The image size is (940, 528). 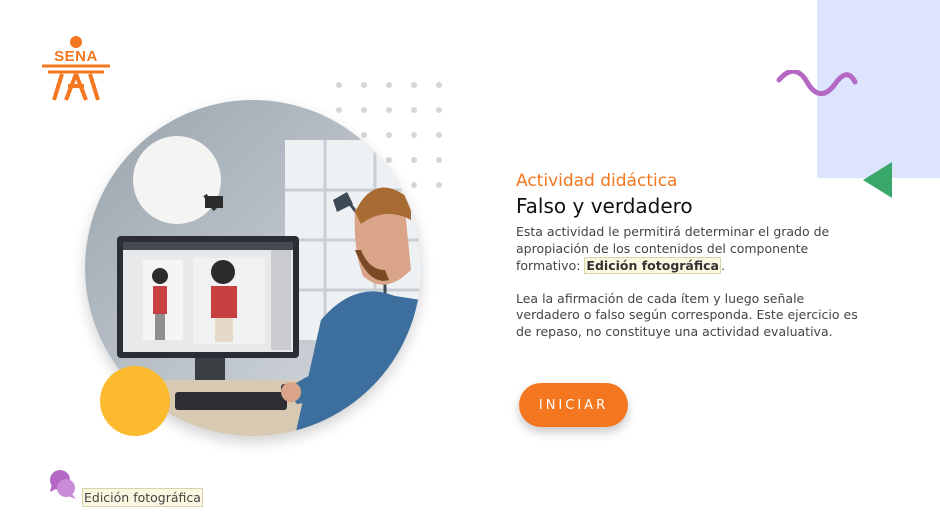 What do you see at coordinates (573, 405) in the screenshot?
I see `start-button: INICIAR` at bounding box center [573, 405].